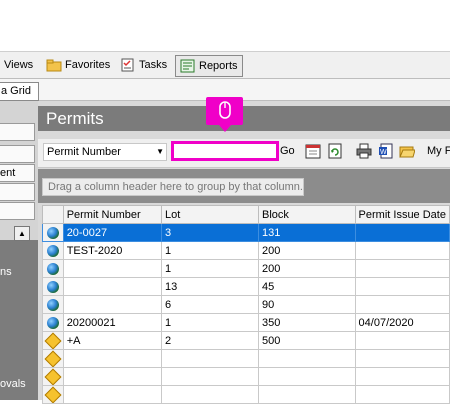 The image size is (450, 404). I want to click on folder-star-icon, so click(54, 65).